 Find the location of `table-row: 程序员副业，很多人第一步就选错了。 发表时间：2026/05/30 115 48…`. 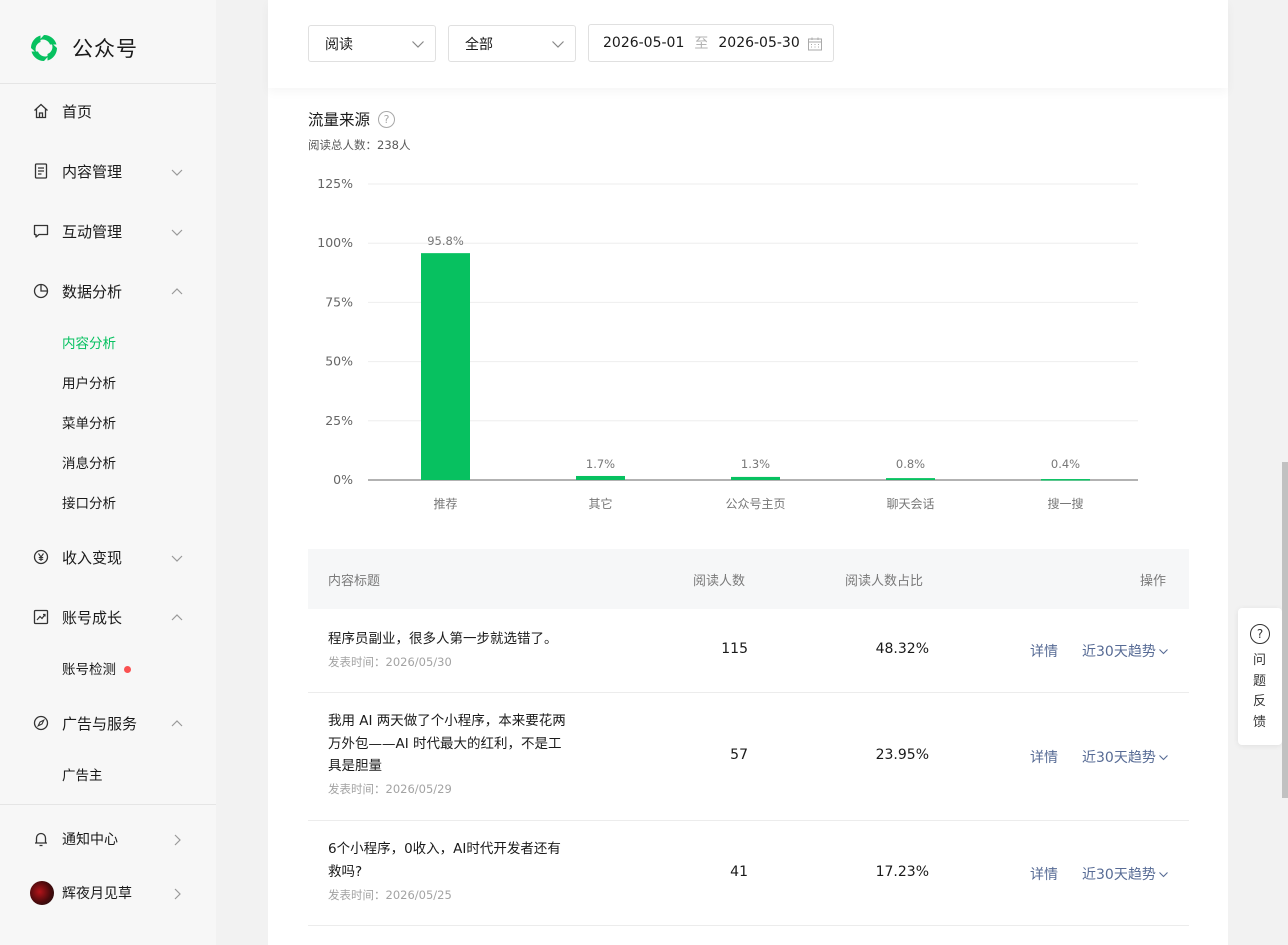

table-row: 程序员副业，很多人第一步就选错了。 发表时间：2026/05/30 115 48… is located at coordinates (748, 651).